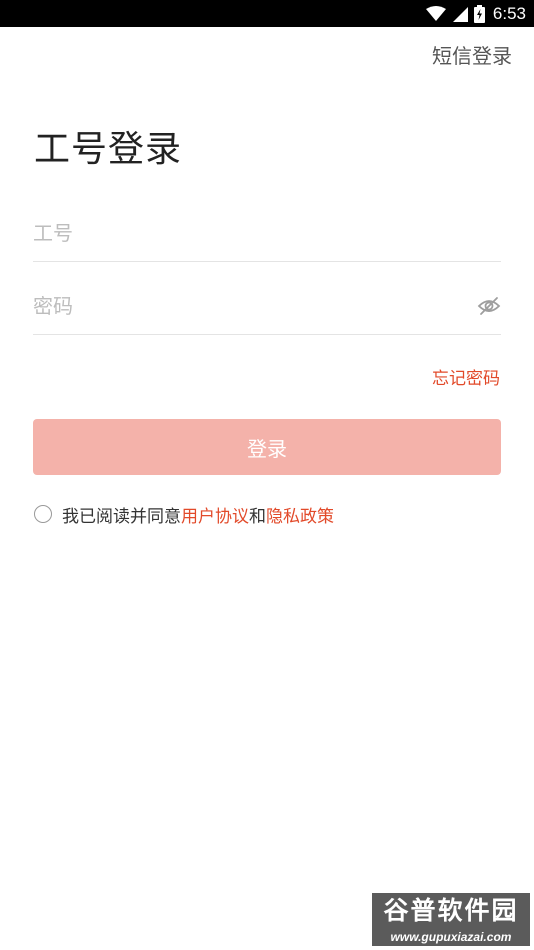  I want to click on agreement-prefix: 我已阅读并同意, so click(121, 516).